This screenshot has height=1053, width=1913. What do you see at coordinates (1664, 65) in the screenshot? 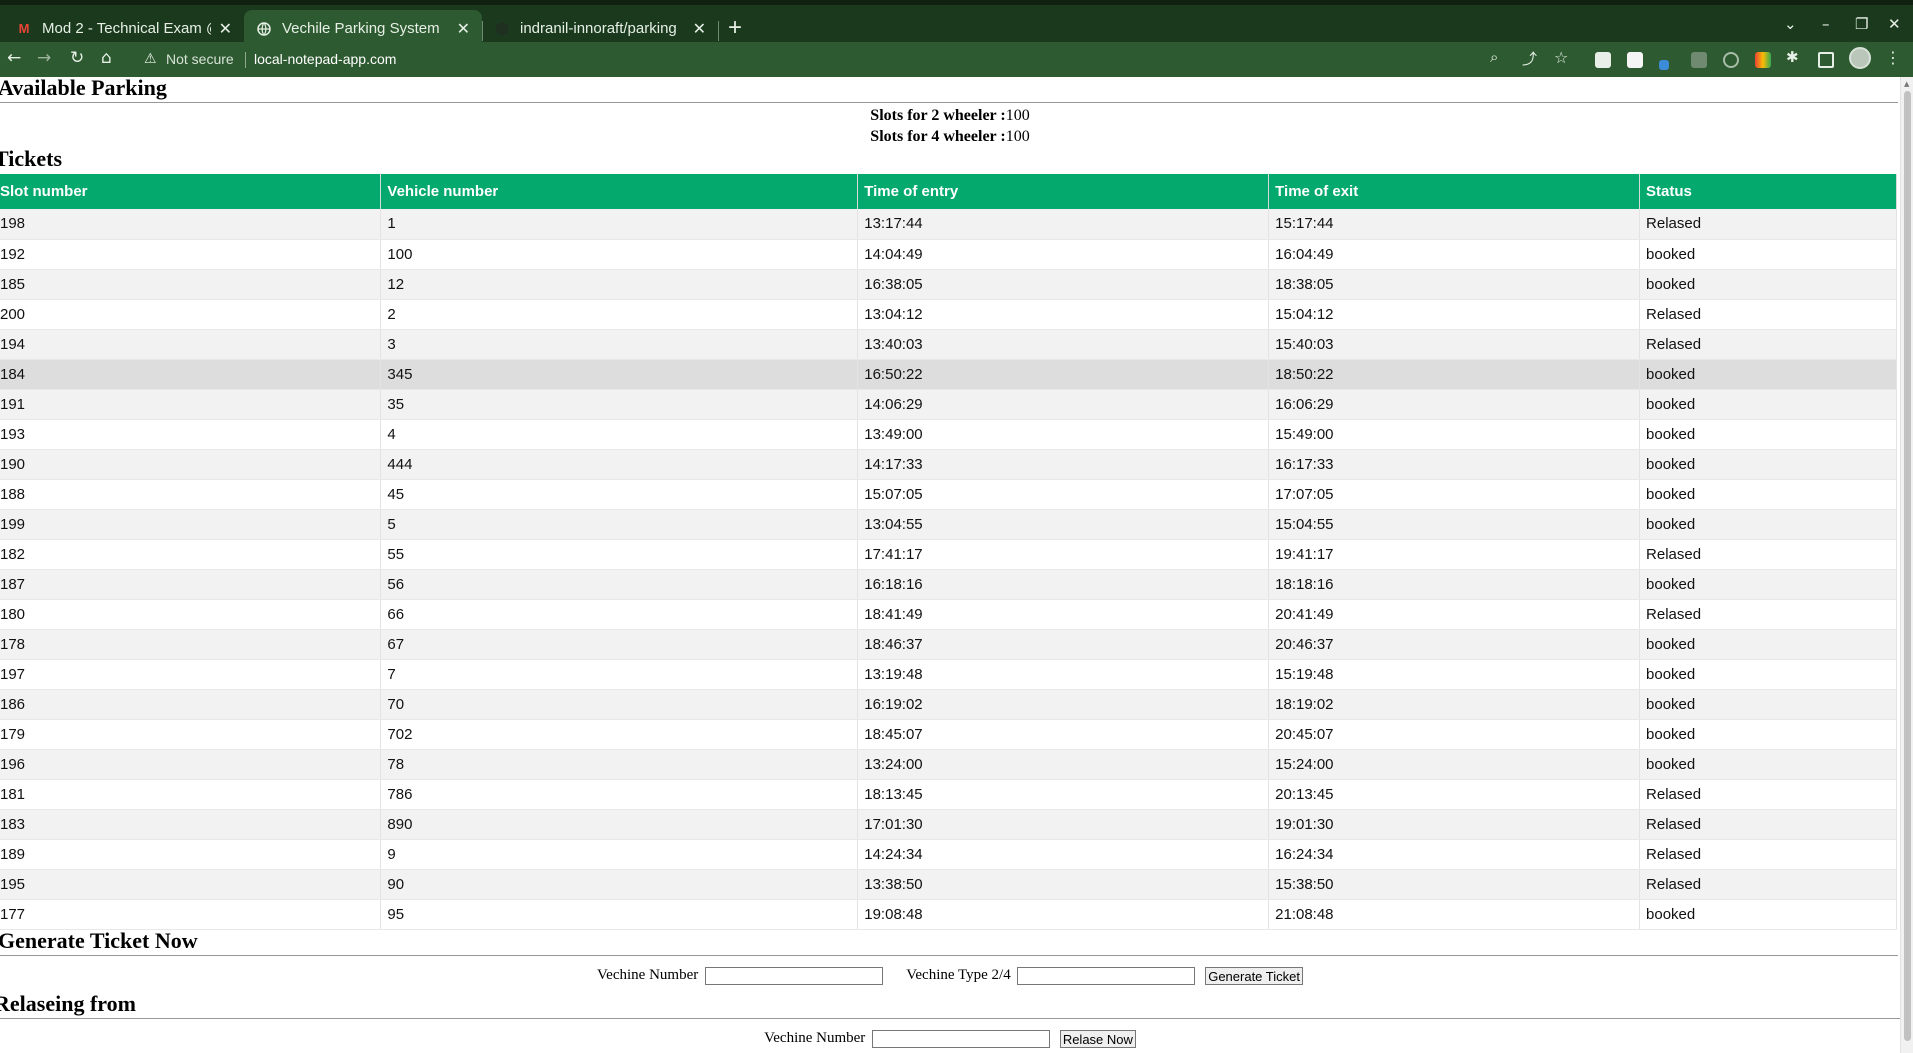
I see `extension-pen-icon` at bounding box center [1664, 65].